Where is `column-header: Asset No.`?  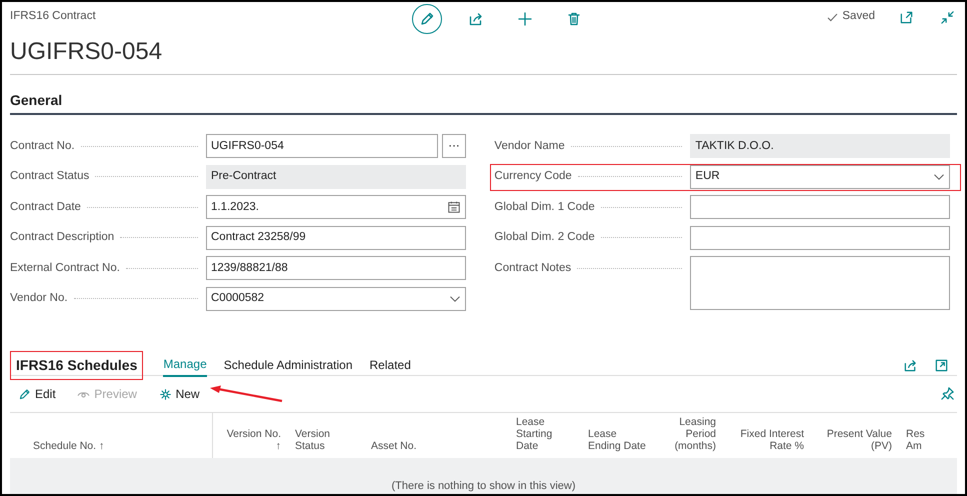 column-header: Asset No. is located at coordinates (433, 449).